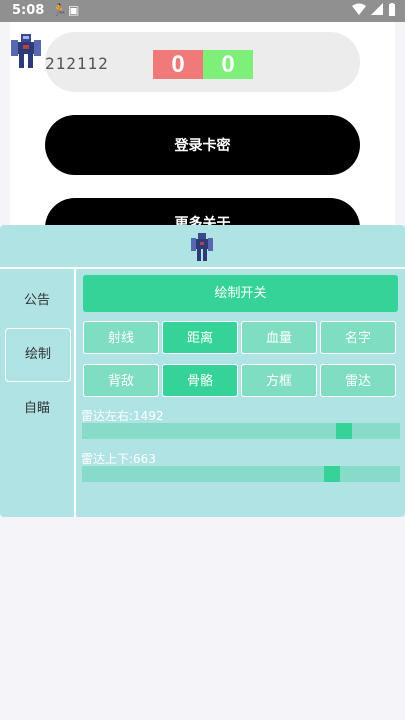 Image resolution: width=405 pixels, height=720 pixels. Describe the element at coordinates (202, 145) in the screenshot. I see `login-card-key-button: 登录卡密` at that location.